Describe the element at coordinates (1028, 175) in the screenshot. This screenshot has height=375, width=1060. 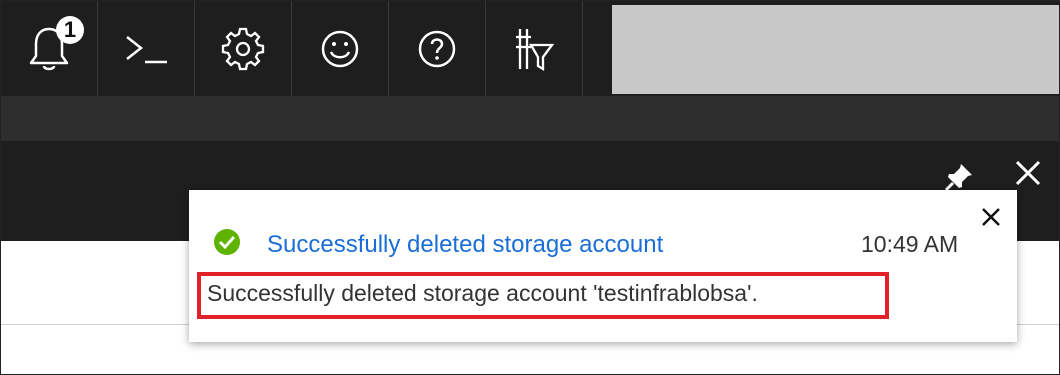
I see `close-icon` at that location.